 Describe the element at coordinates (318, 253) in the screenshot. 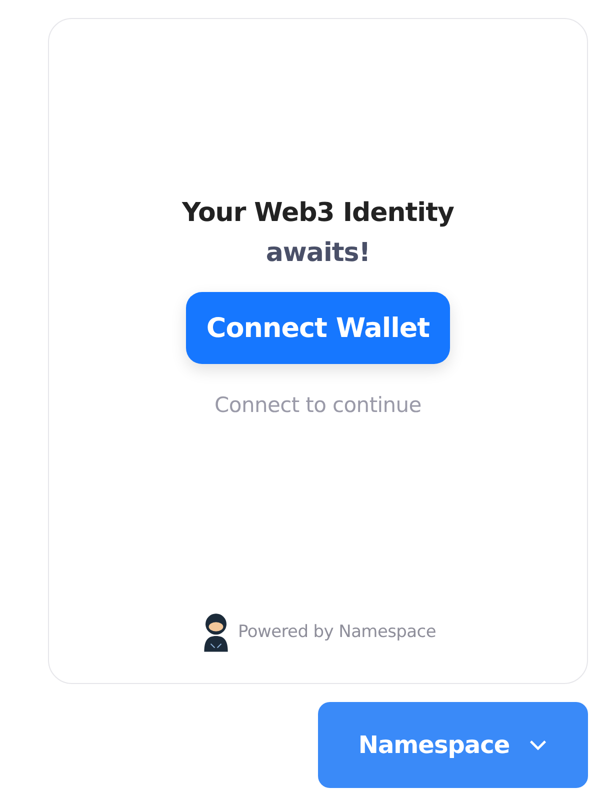

I see `subheading: awaits!` at that location.